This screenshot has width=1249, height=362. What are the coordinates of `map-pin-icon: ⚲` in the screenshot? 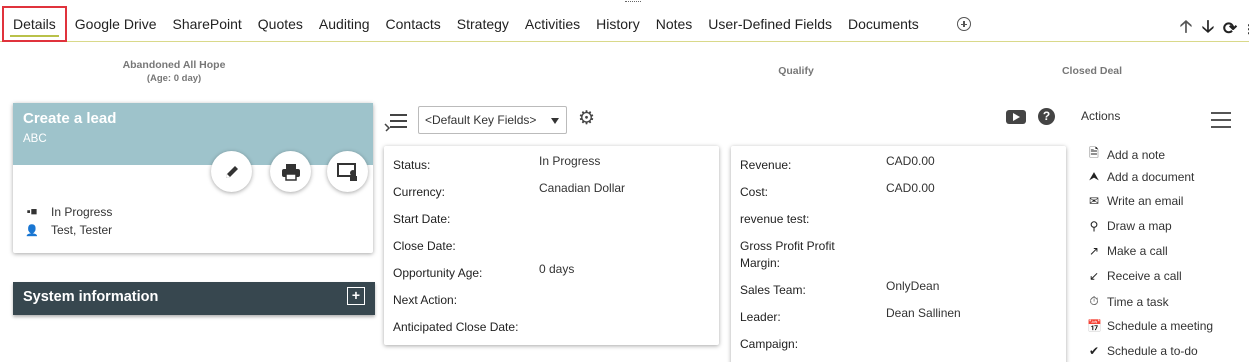 It's located at (1094, 226).